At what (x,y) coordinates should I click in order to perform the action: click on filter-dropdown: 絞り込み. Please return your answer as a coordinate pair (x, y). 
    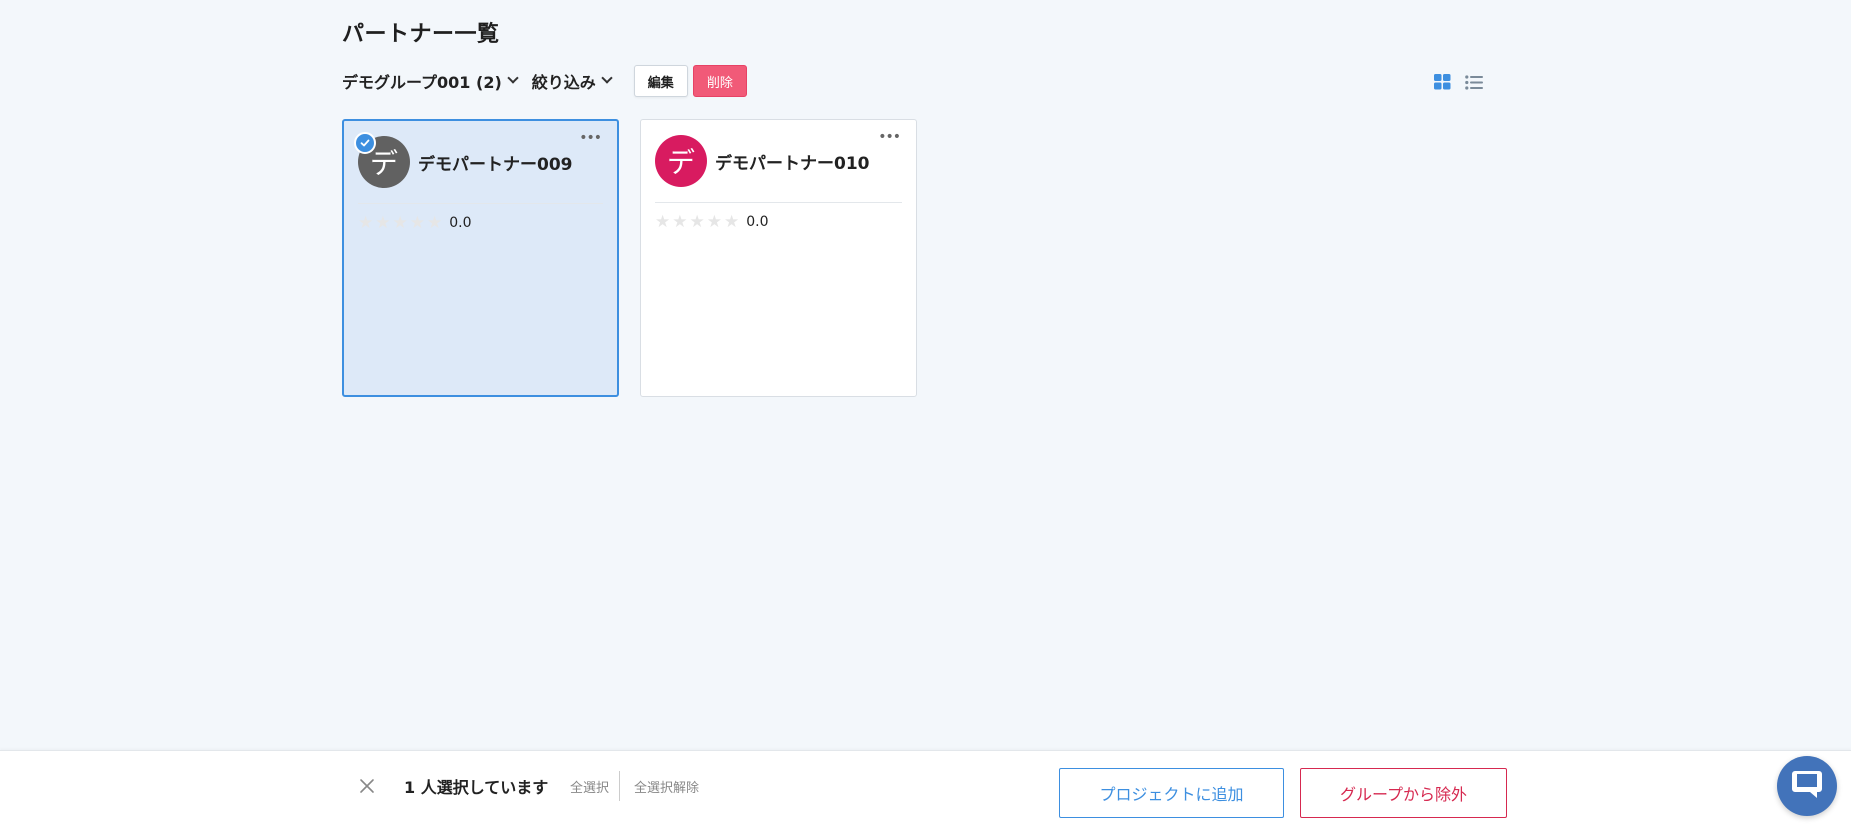
    Looking at the image, I should click on (572, 81).